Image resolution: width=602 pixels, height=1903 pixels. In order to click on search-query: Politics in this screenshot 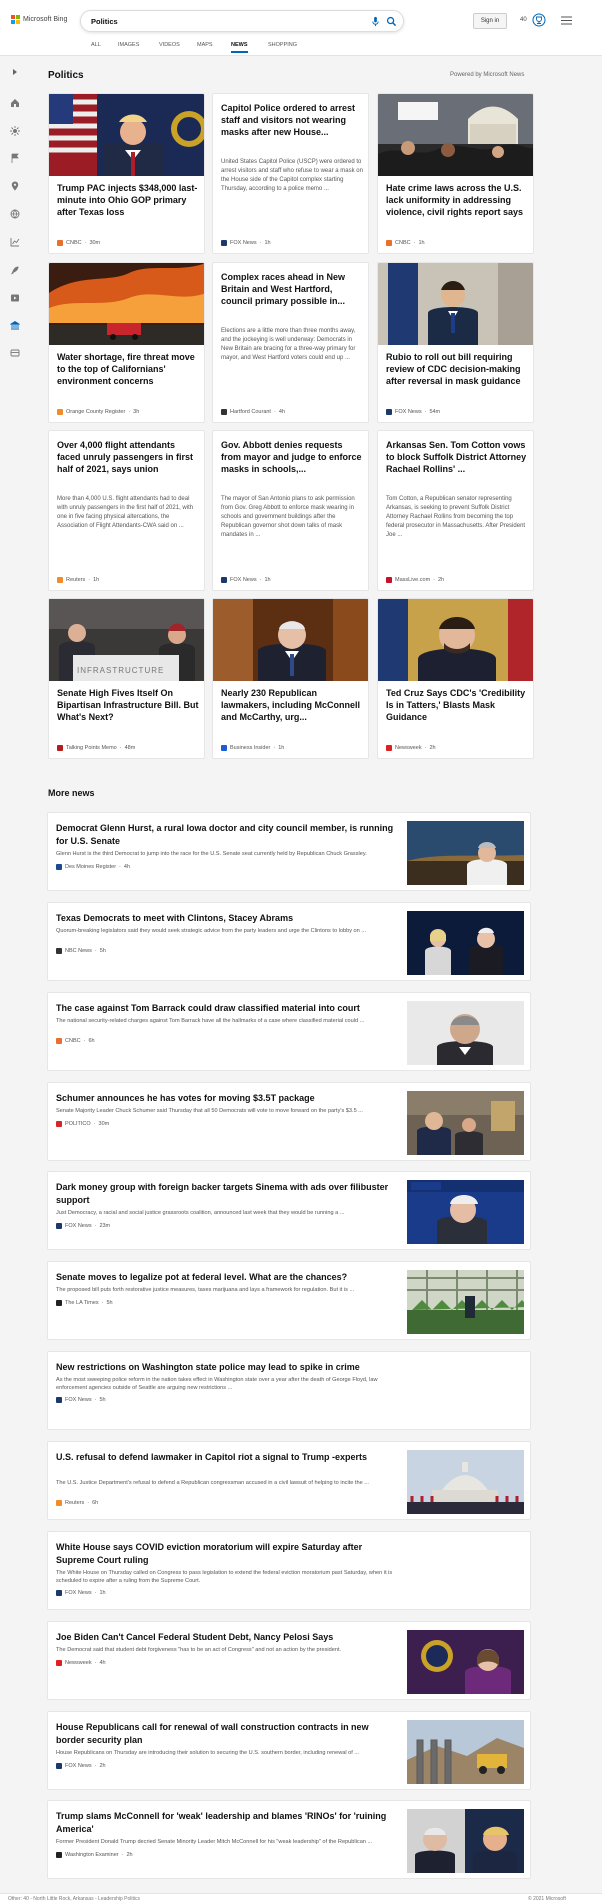, I will do `click(104, 21)`.